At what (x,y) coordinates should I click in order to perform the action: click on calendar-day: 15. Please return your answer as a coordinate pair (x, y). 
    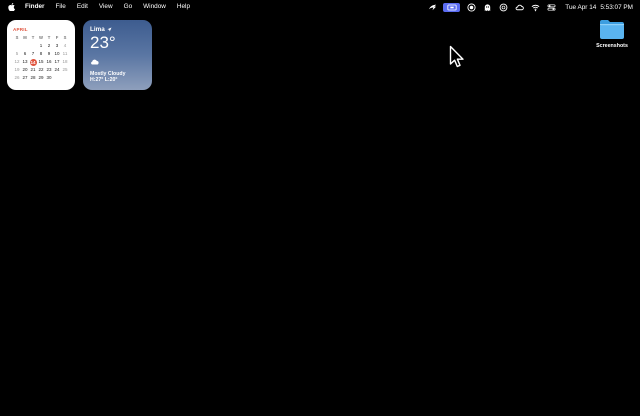
    Looking at the image, I should click on (41, 61).